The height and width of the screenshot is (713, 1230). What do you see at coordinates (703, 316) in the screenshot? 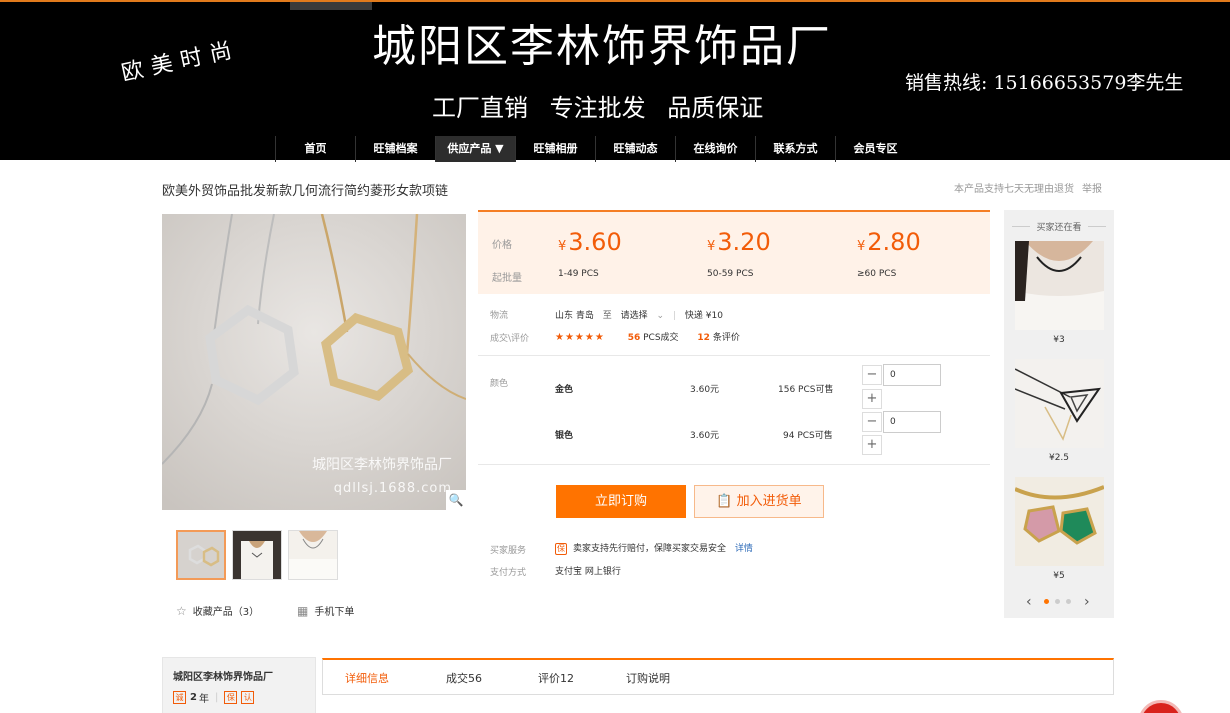
I see `shipping-fee: 快递 ¥10` at bounding box center [703, 316].